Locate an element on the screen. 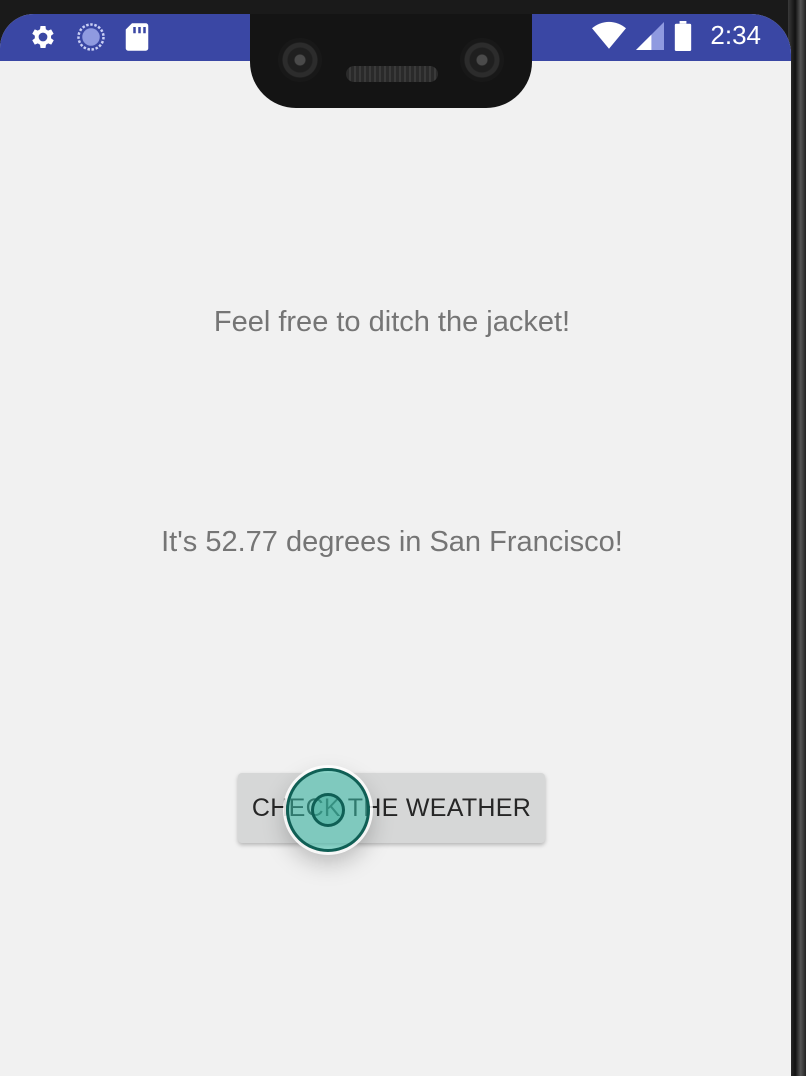  settings-icon is located at coordinates (43, 37).